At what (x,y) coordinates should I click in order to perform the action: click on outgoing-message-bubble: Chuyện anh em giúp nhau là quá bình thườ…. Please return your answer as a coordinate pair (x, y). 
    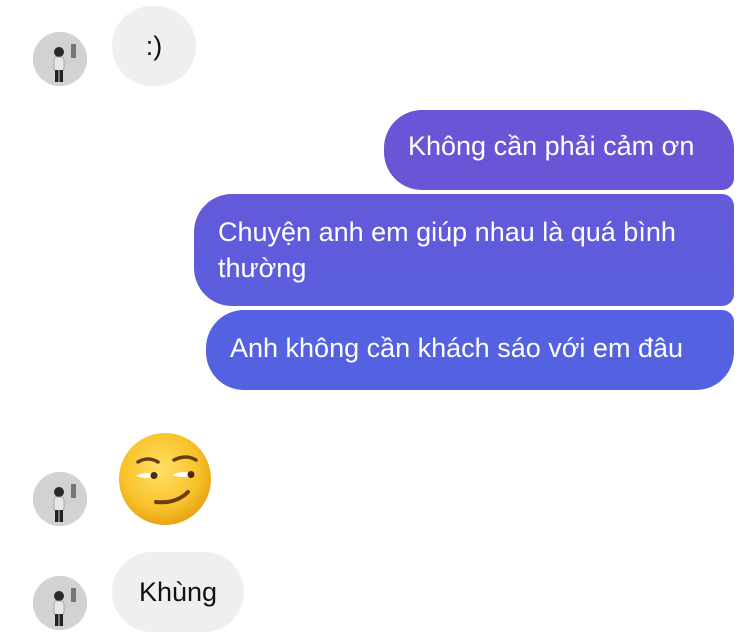
    Looking at the image, I should click on (464, 250).